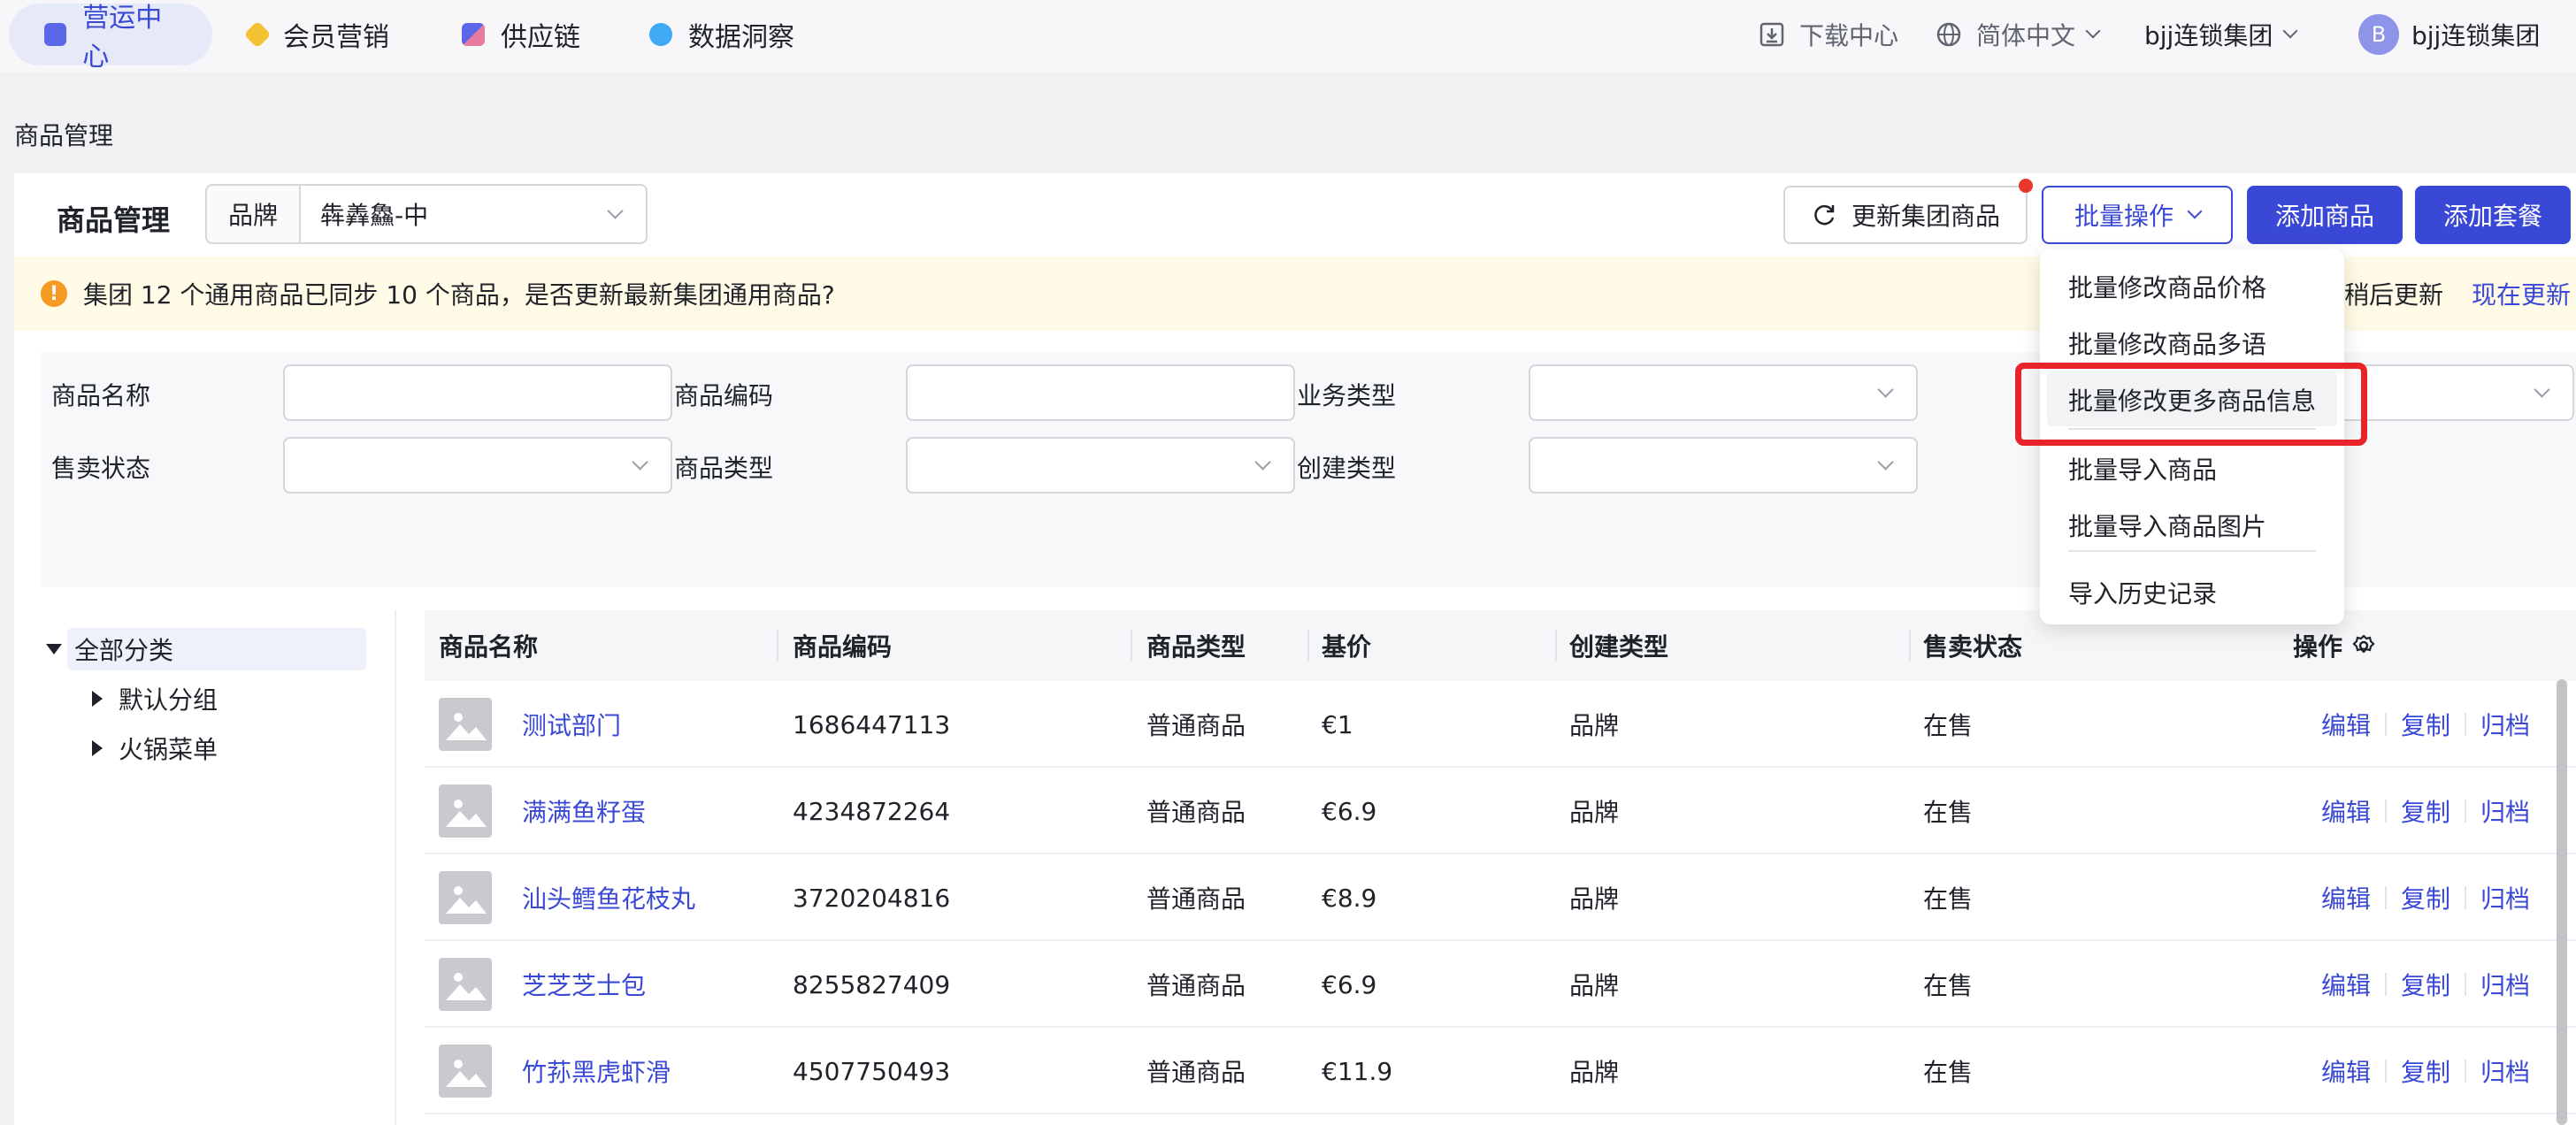 The height and width of the screenshot is (1125, 2576). I want to click on update-now-link: 现在更新, so click(2521, 293).